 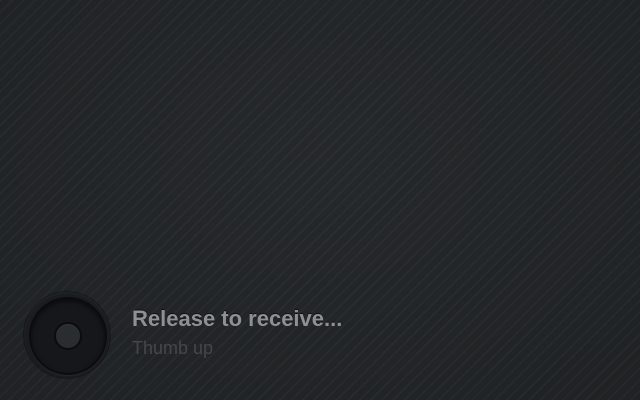 I want to click on instruction-text: Release to receive... Thumb up, so click(x=237, y=332).